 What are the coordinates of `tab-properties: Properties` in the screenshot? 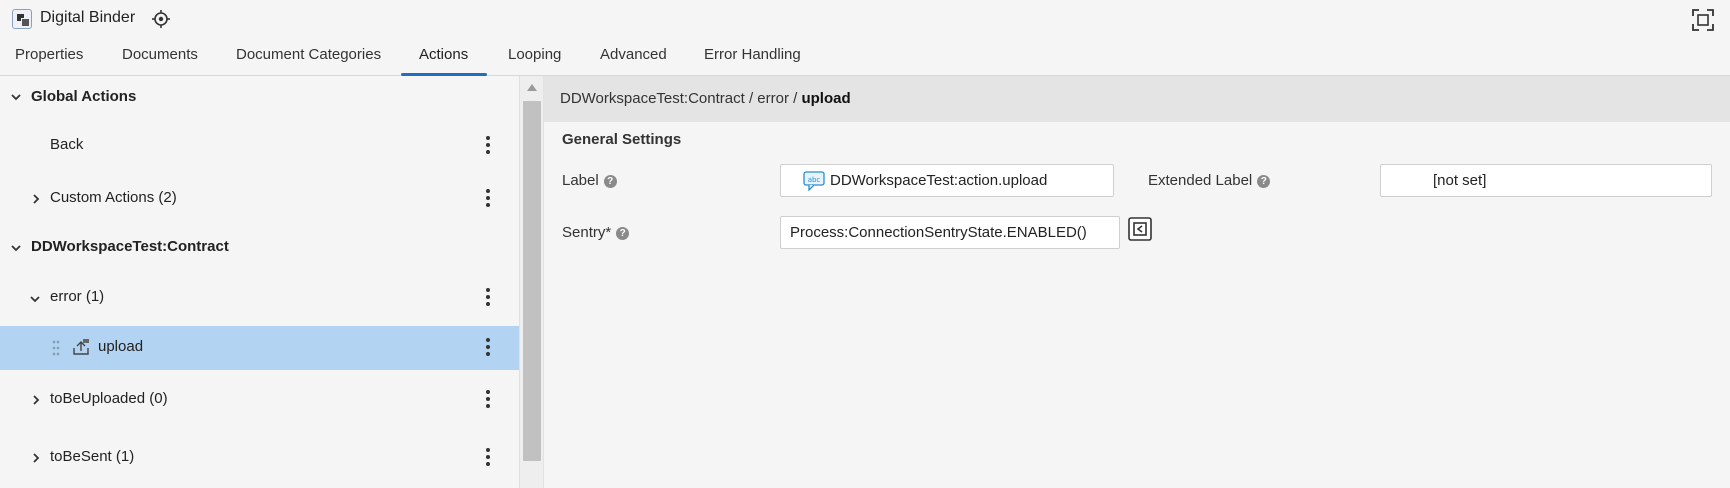 It's located at (49, 54).